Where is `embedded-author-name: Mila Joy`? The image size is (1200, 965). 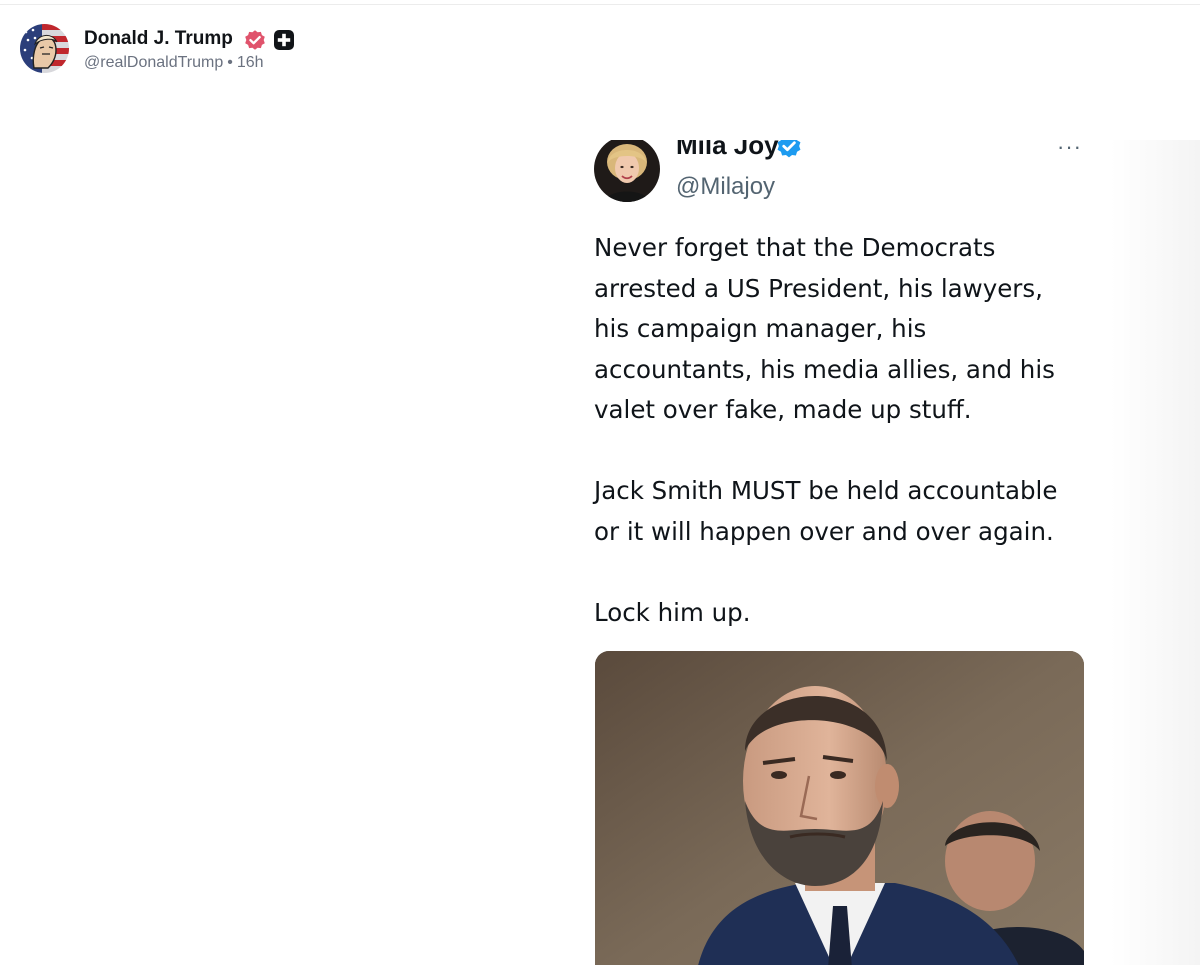 embedded-author-name: Mila Joy is located at coordinates (727, 150).